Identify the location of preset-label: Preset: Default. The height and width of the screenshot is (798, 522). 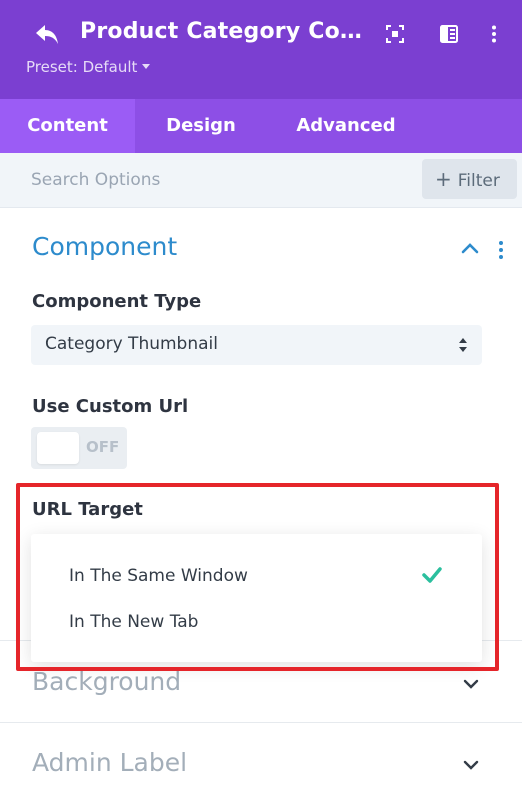
(82, 67).